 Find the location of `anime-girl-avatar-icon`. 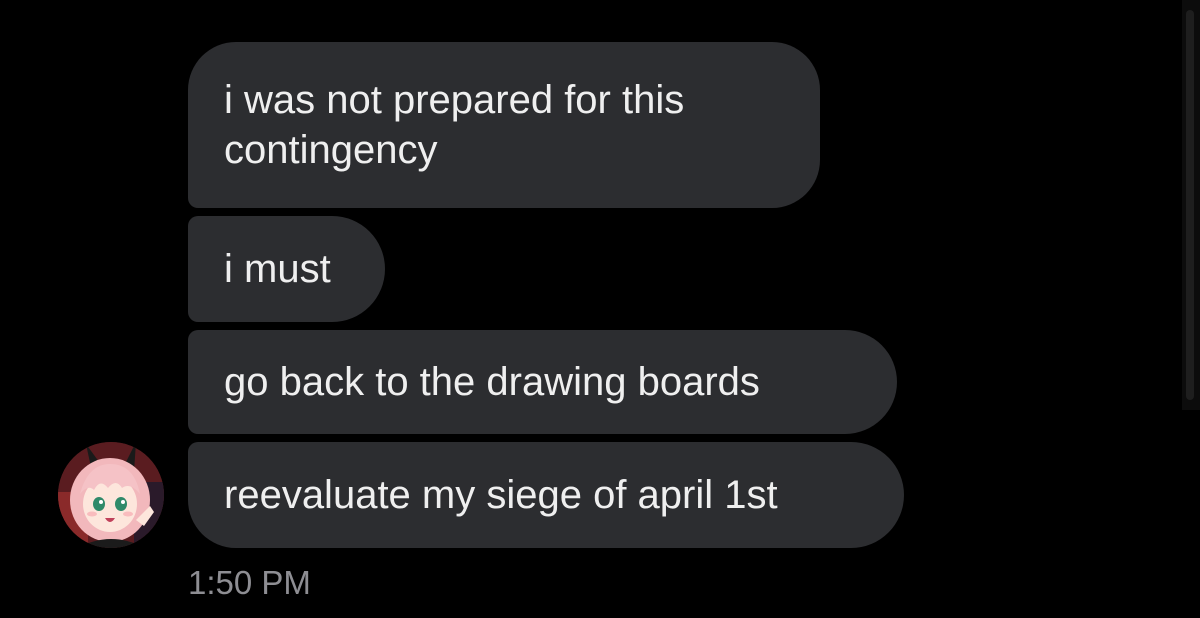

anime-girl-avatar-icon is located at coordinates (111, 495).